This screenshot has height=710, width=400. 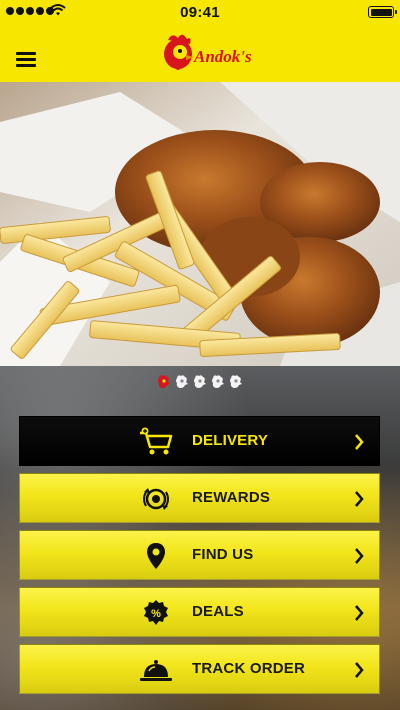 I want to click on find-us-button: FIND US, so click(x=199, y=555).